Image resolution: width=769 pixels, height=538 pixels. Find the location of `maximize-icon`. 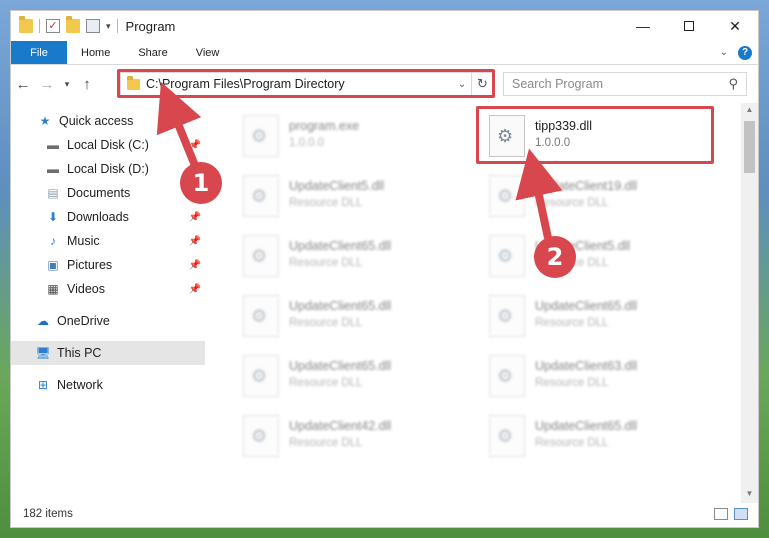

maximize-icon is located at coordinates (689, 26).